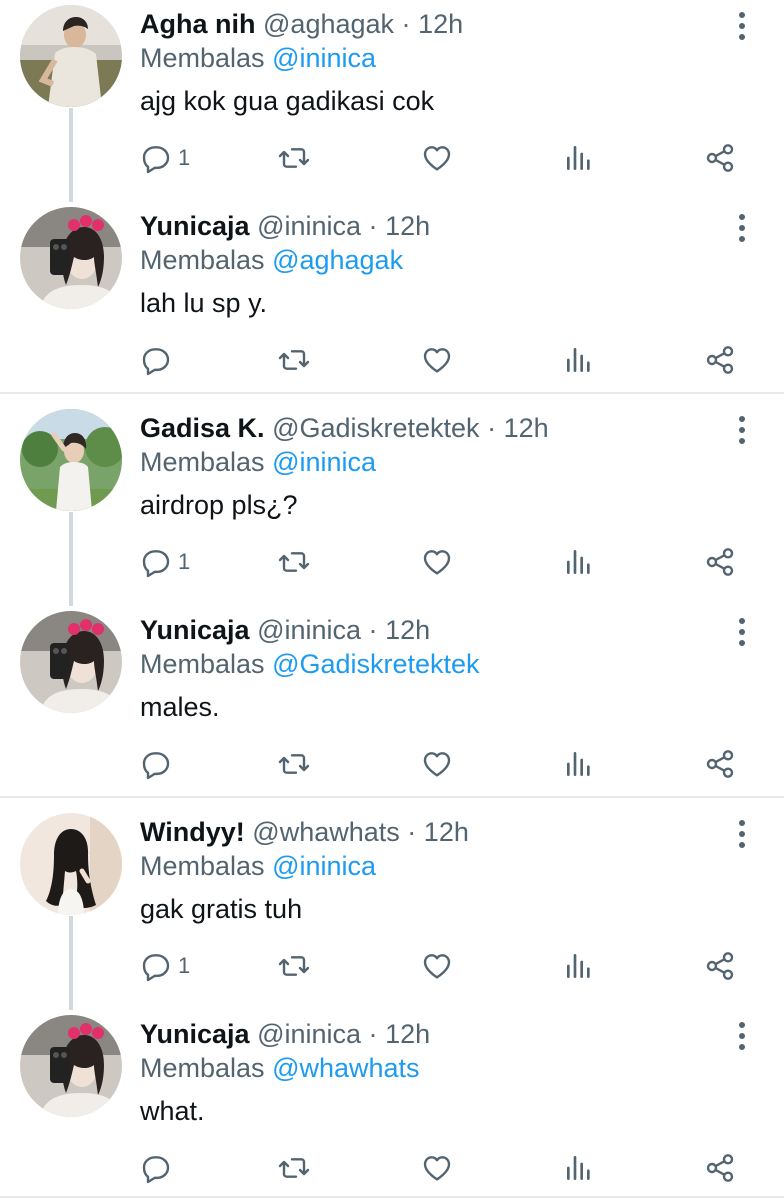 This screenshot has width=784, height=1200. I want to click on display-name: Gadisa K., so click(202, 428).